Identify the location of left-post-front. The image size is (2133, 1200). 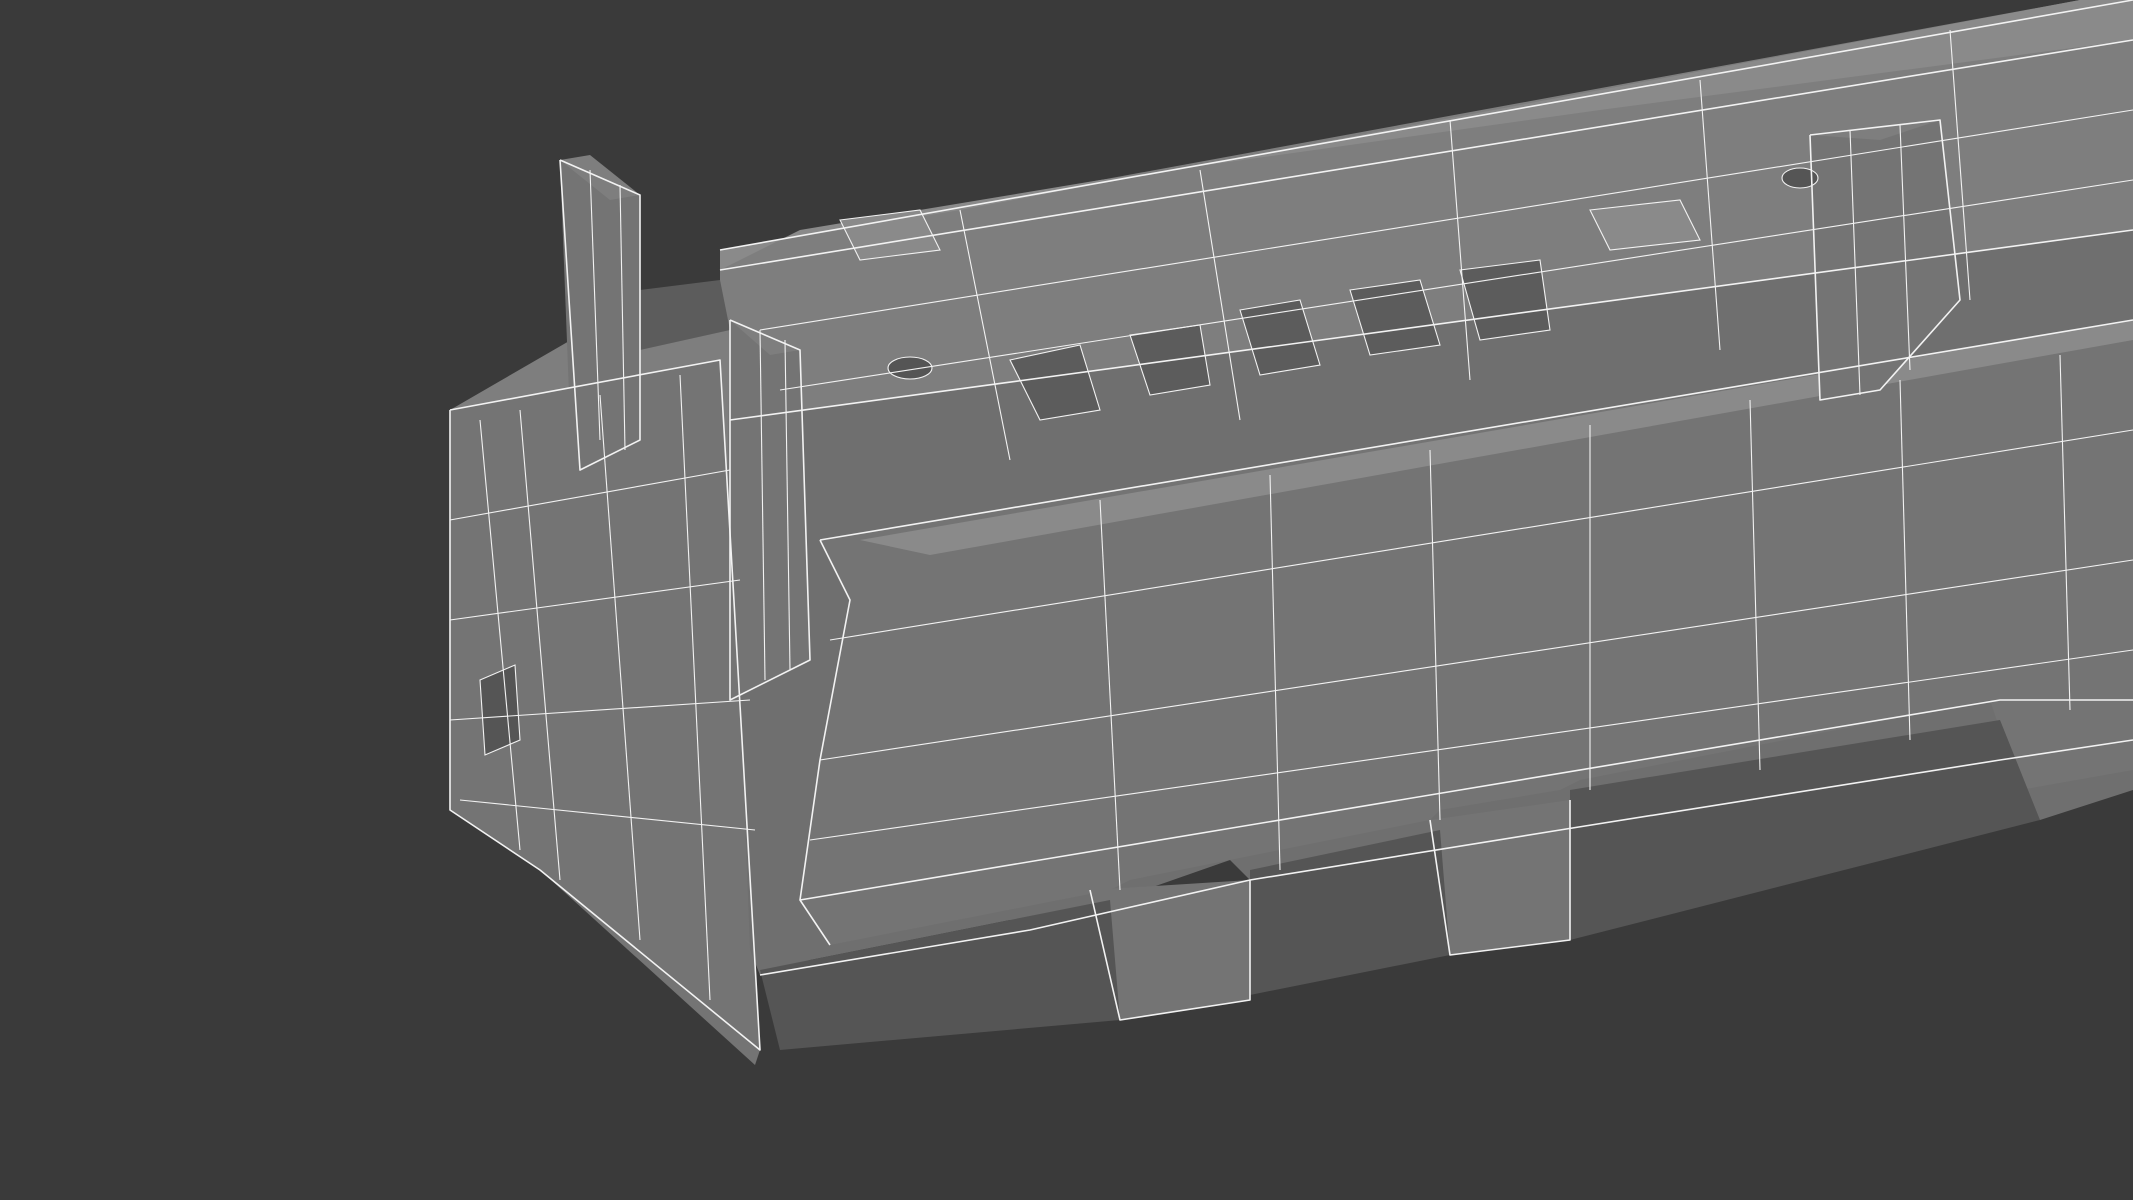
(767, 506).